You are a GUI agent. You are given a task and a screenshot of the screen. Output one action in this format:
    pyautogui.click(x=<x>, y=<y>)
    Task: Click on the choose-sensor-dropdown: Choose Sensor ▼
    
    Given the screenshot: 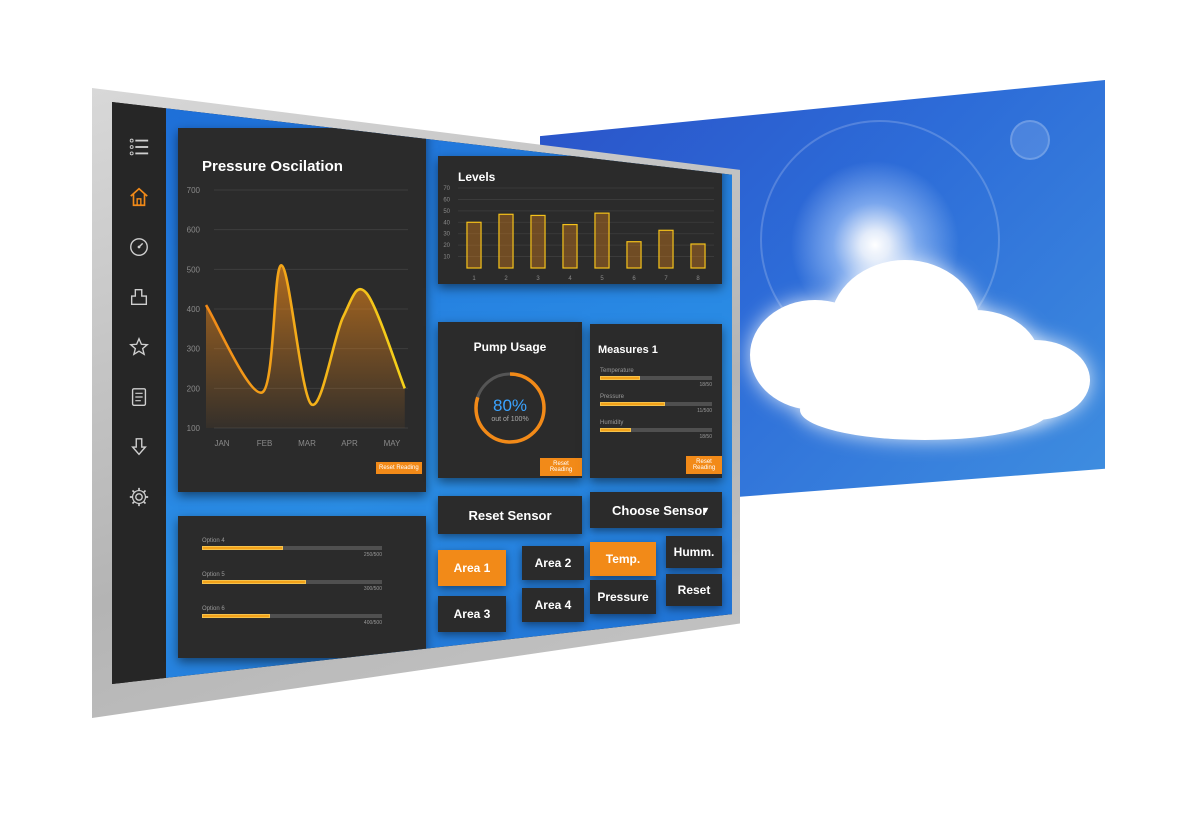 What is the action you would take?
    pyautogui.click(x=656, y=510)
    